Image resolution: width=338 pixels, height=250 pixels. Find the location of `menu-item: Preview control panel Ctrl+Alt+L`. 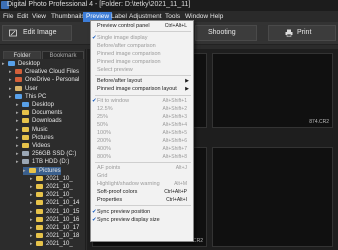

menu-item: Preview control panel Ctrl+Alt+L is located at coordinates (142, 26).